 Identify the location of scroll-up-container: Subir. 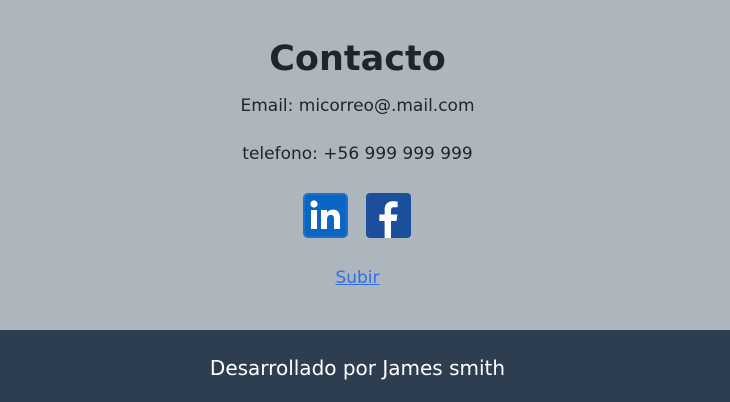
(357, 278).